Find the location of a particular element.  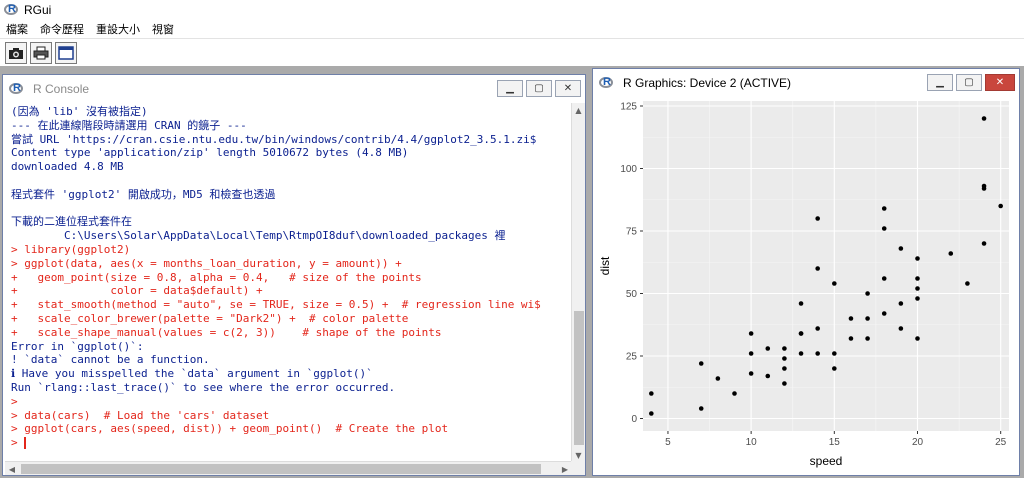

camera-icon is located at coordinates (16, 53).